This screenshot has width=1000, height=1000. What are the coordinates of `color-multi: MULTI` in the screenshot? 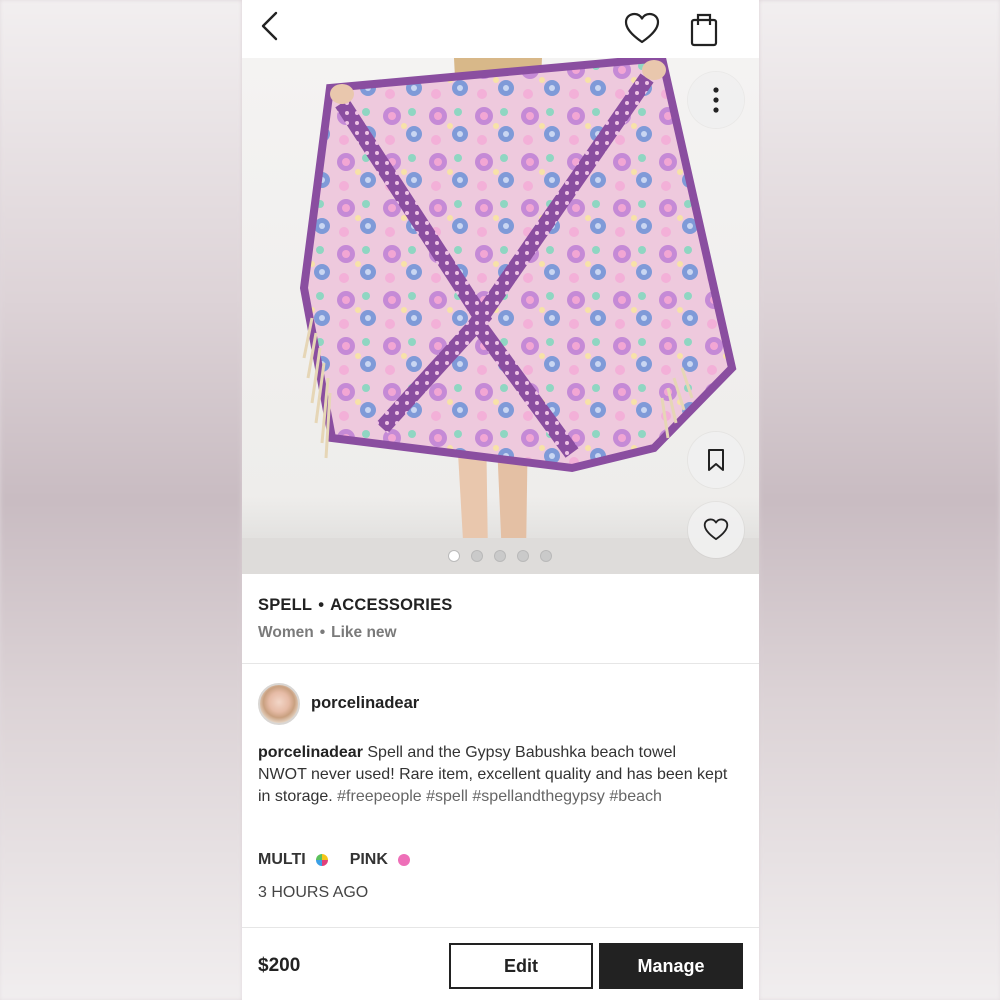 It's located at (293, 860).